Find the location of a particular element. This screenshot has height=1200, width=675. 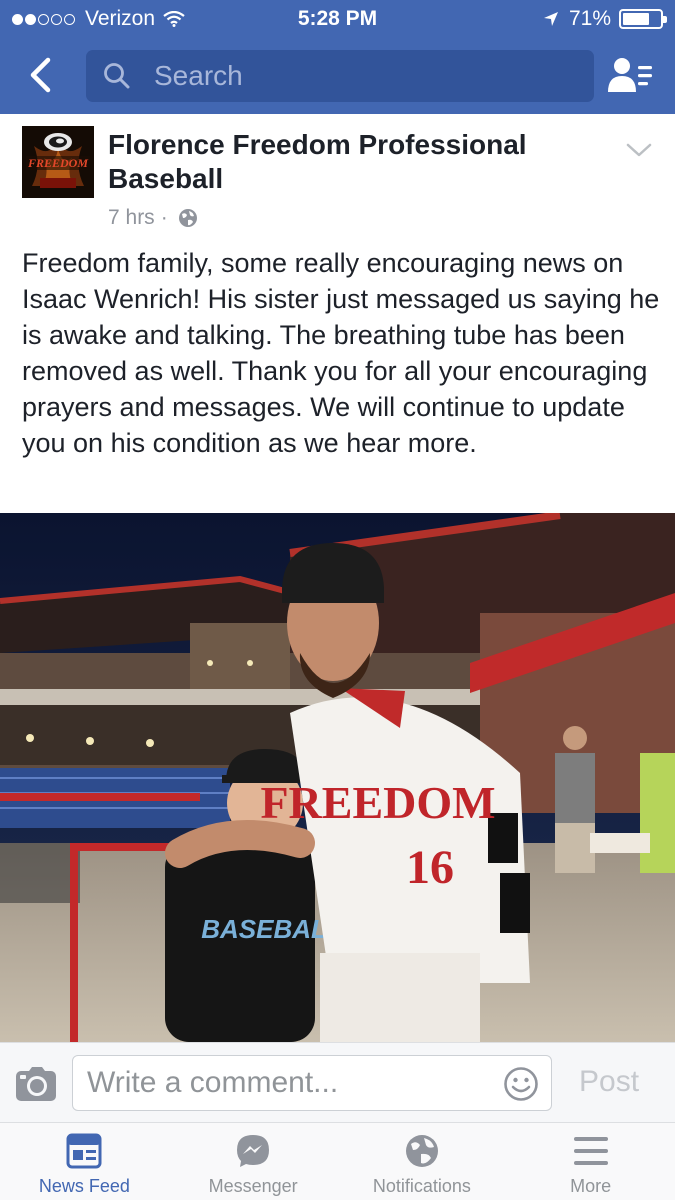

camera-icon is located at coordinates (36, 1084).